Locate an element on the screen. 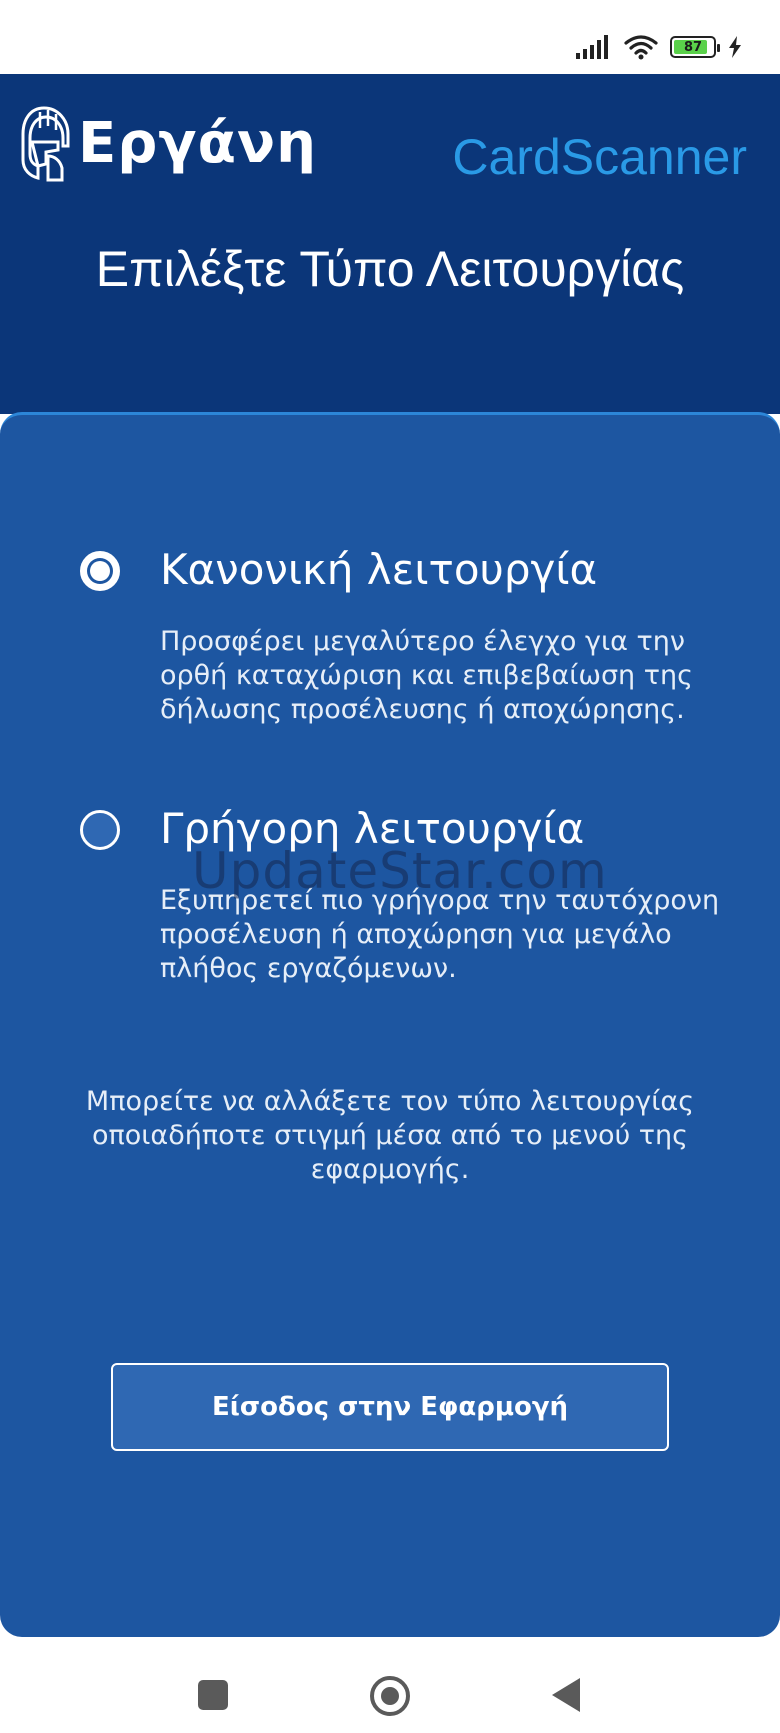 The height and width of the screenshot is (1733, 780). helmet-logo-icon is located at coordinates (45, 144).